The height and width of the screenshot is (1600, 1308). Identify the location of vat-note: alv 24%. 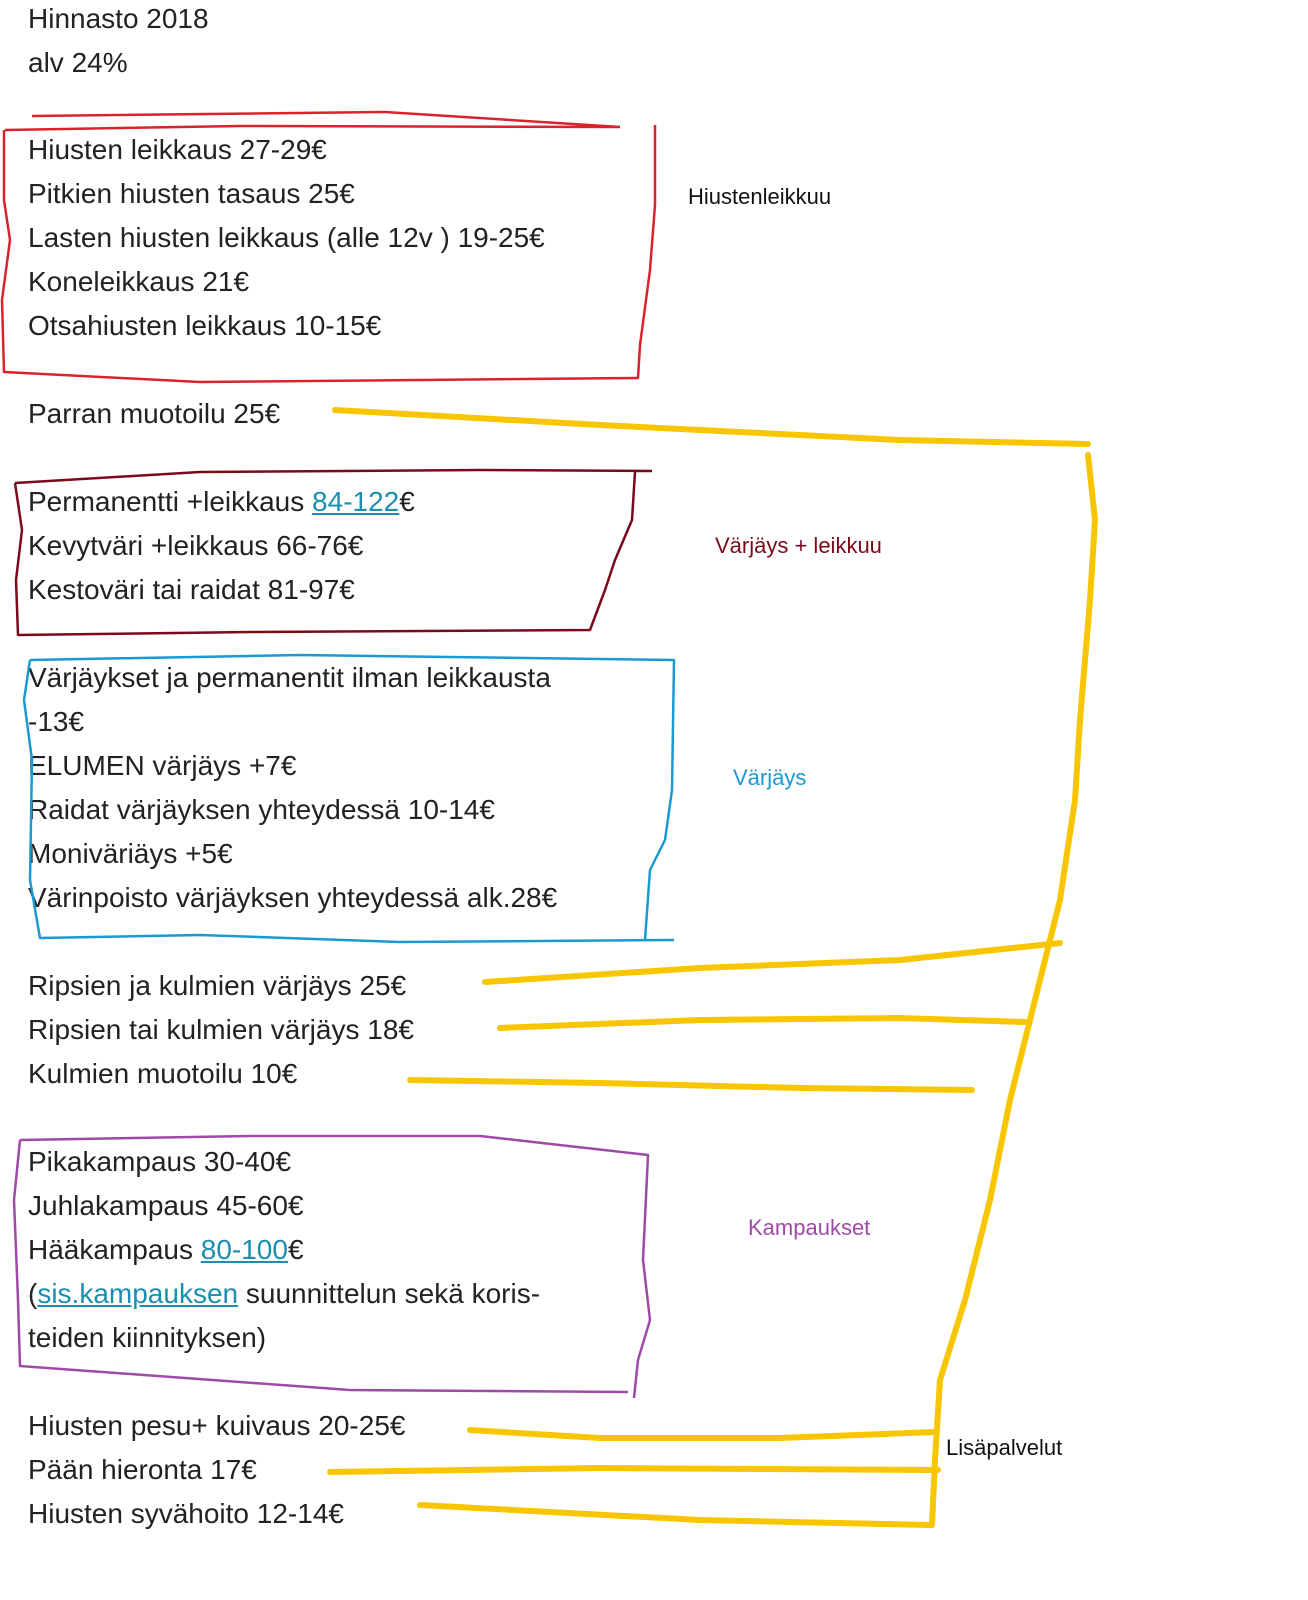
(78, 62).